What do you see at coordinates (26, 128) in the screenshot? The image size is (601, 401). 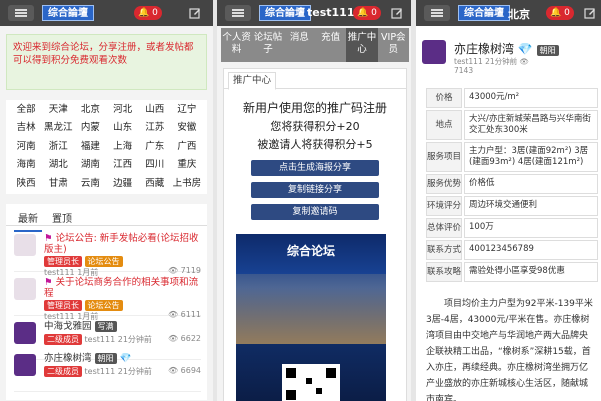 I see `city-item: 吉林` at bounding box center [26, 128].